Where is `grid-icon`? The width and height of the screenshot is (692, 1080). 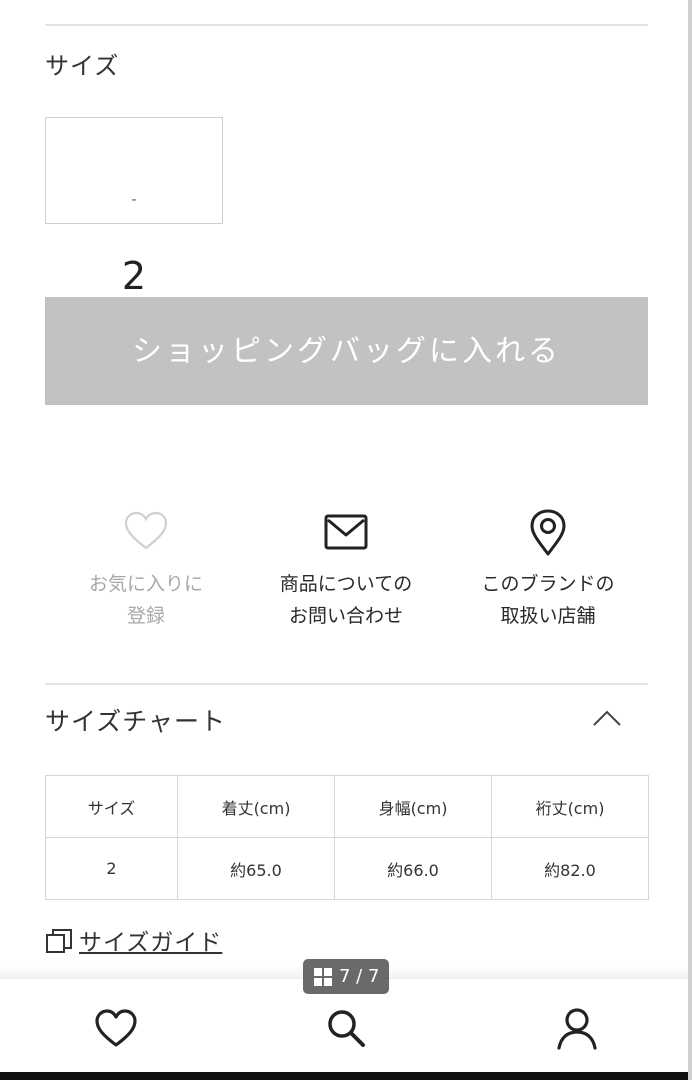
grid-icon is located at coordinates (323, 977).